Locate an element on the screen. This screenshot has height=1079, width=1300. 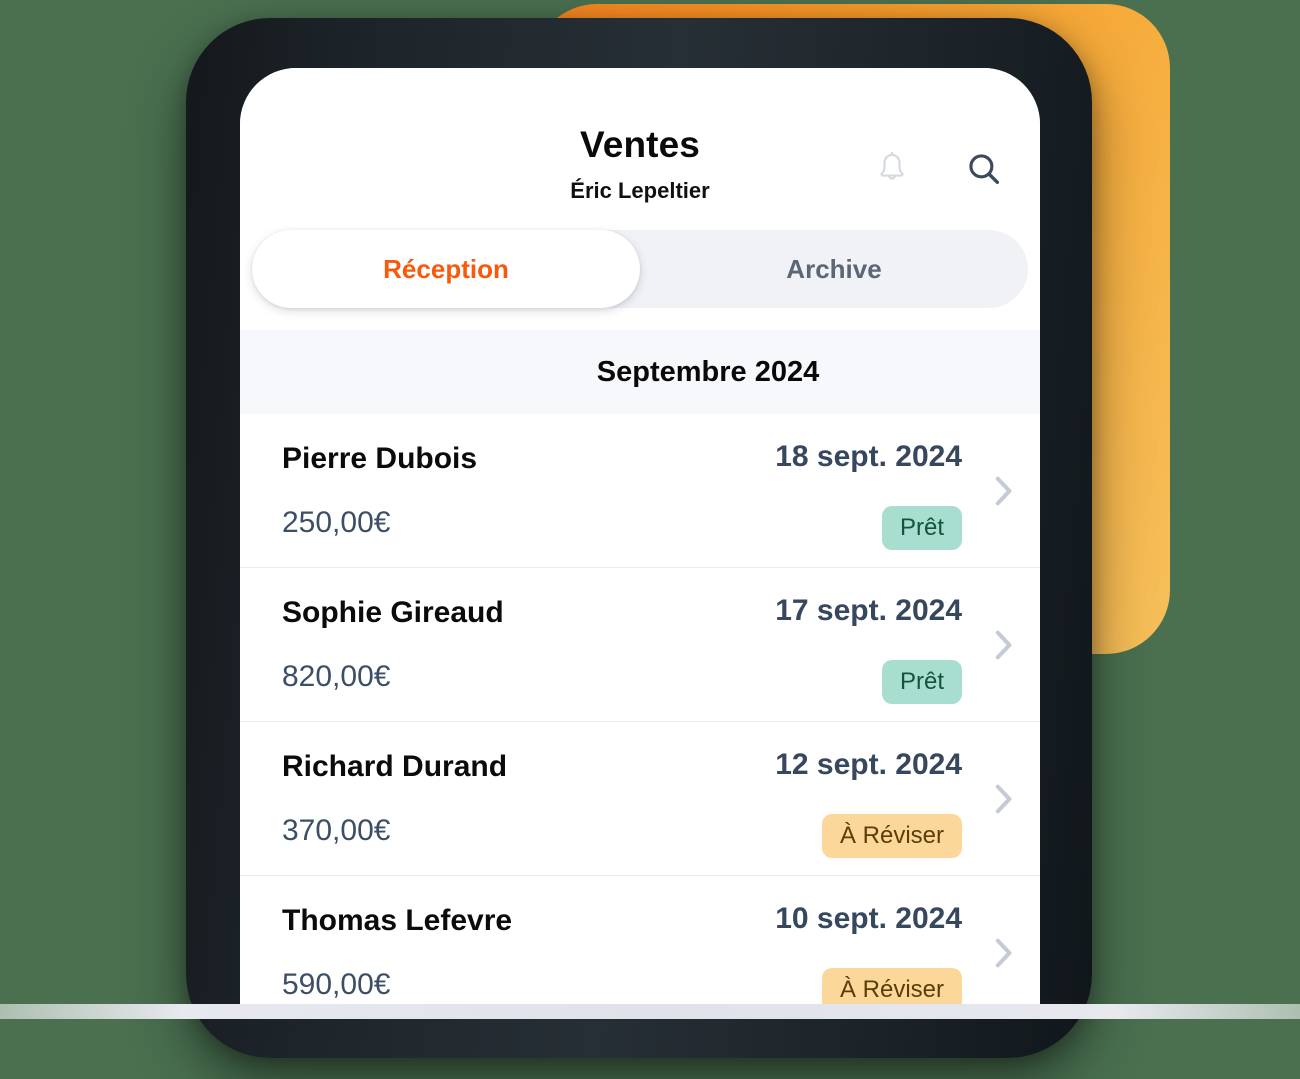
header-actions is located at coordinates (938, 170).